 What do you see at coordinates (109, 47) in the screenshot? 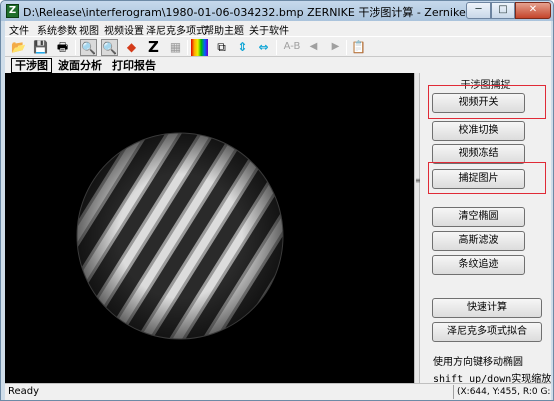
I see `zoom-out-icon: 🔍` at bounding box center [109, 47].